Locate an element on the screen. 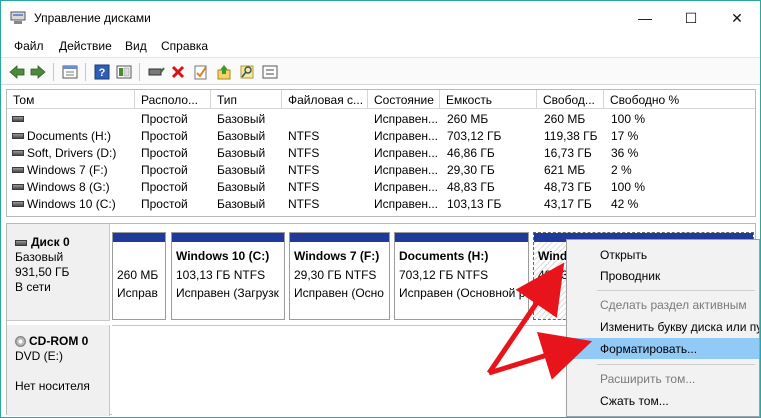  delete-icon is located at coordinates (178, 72).